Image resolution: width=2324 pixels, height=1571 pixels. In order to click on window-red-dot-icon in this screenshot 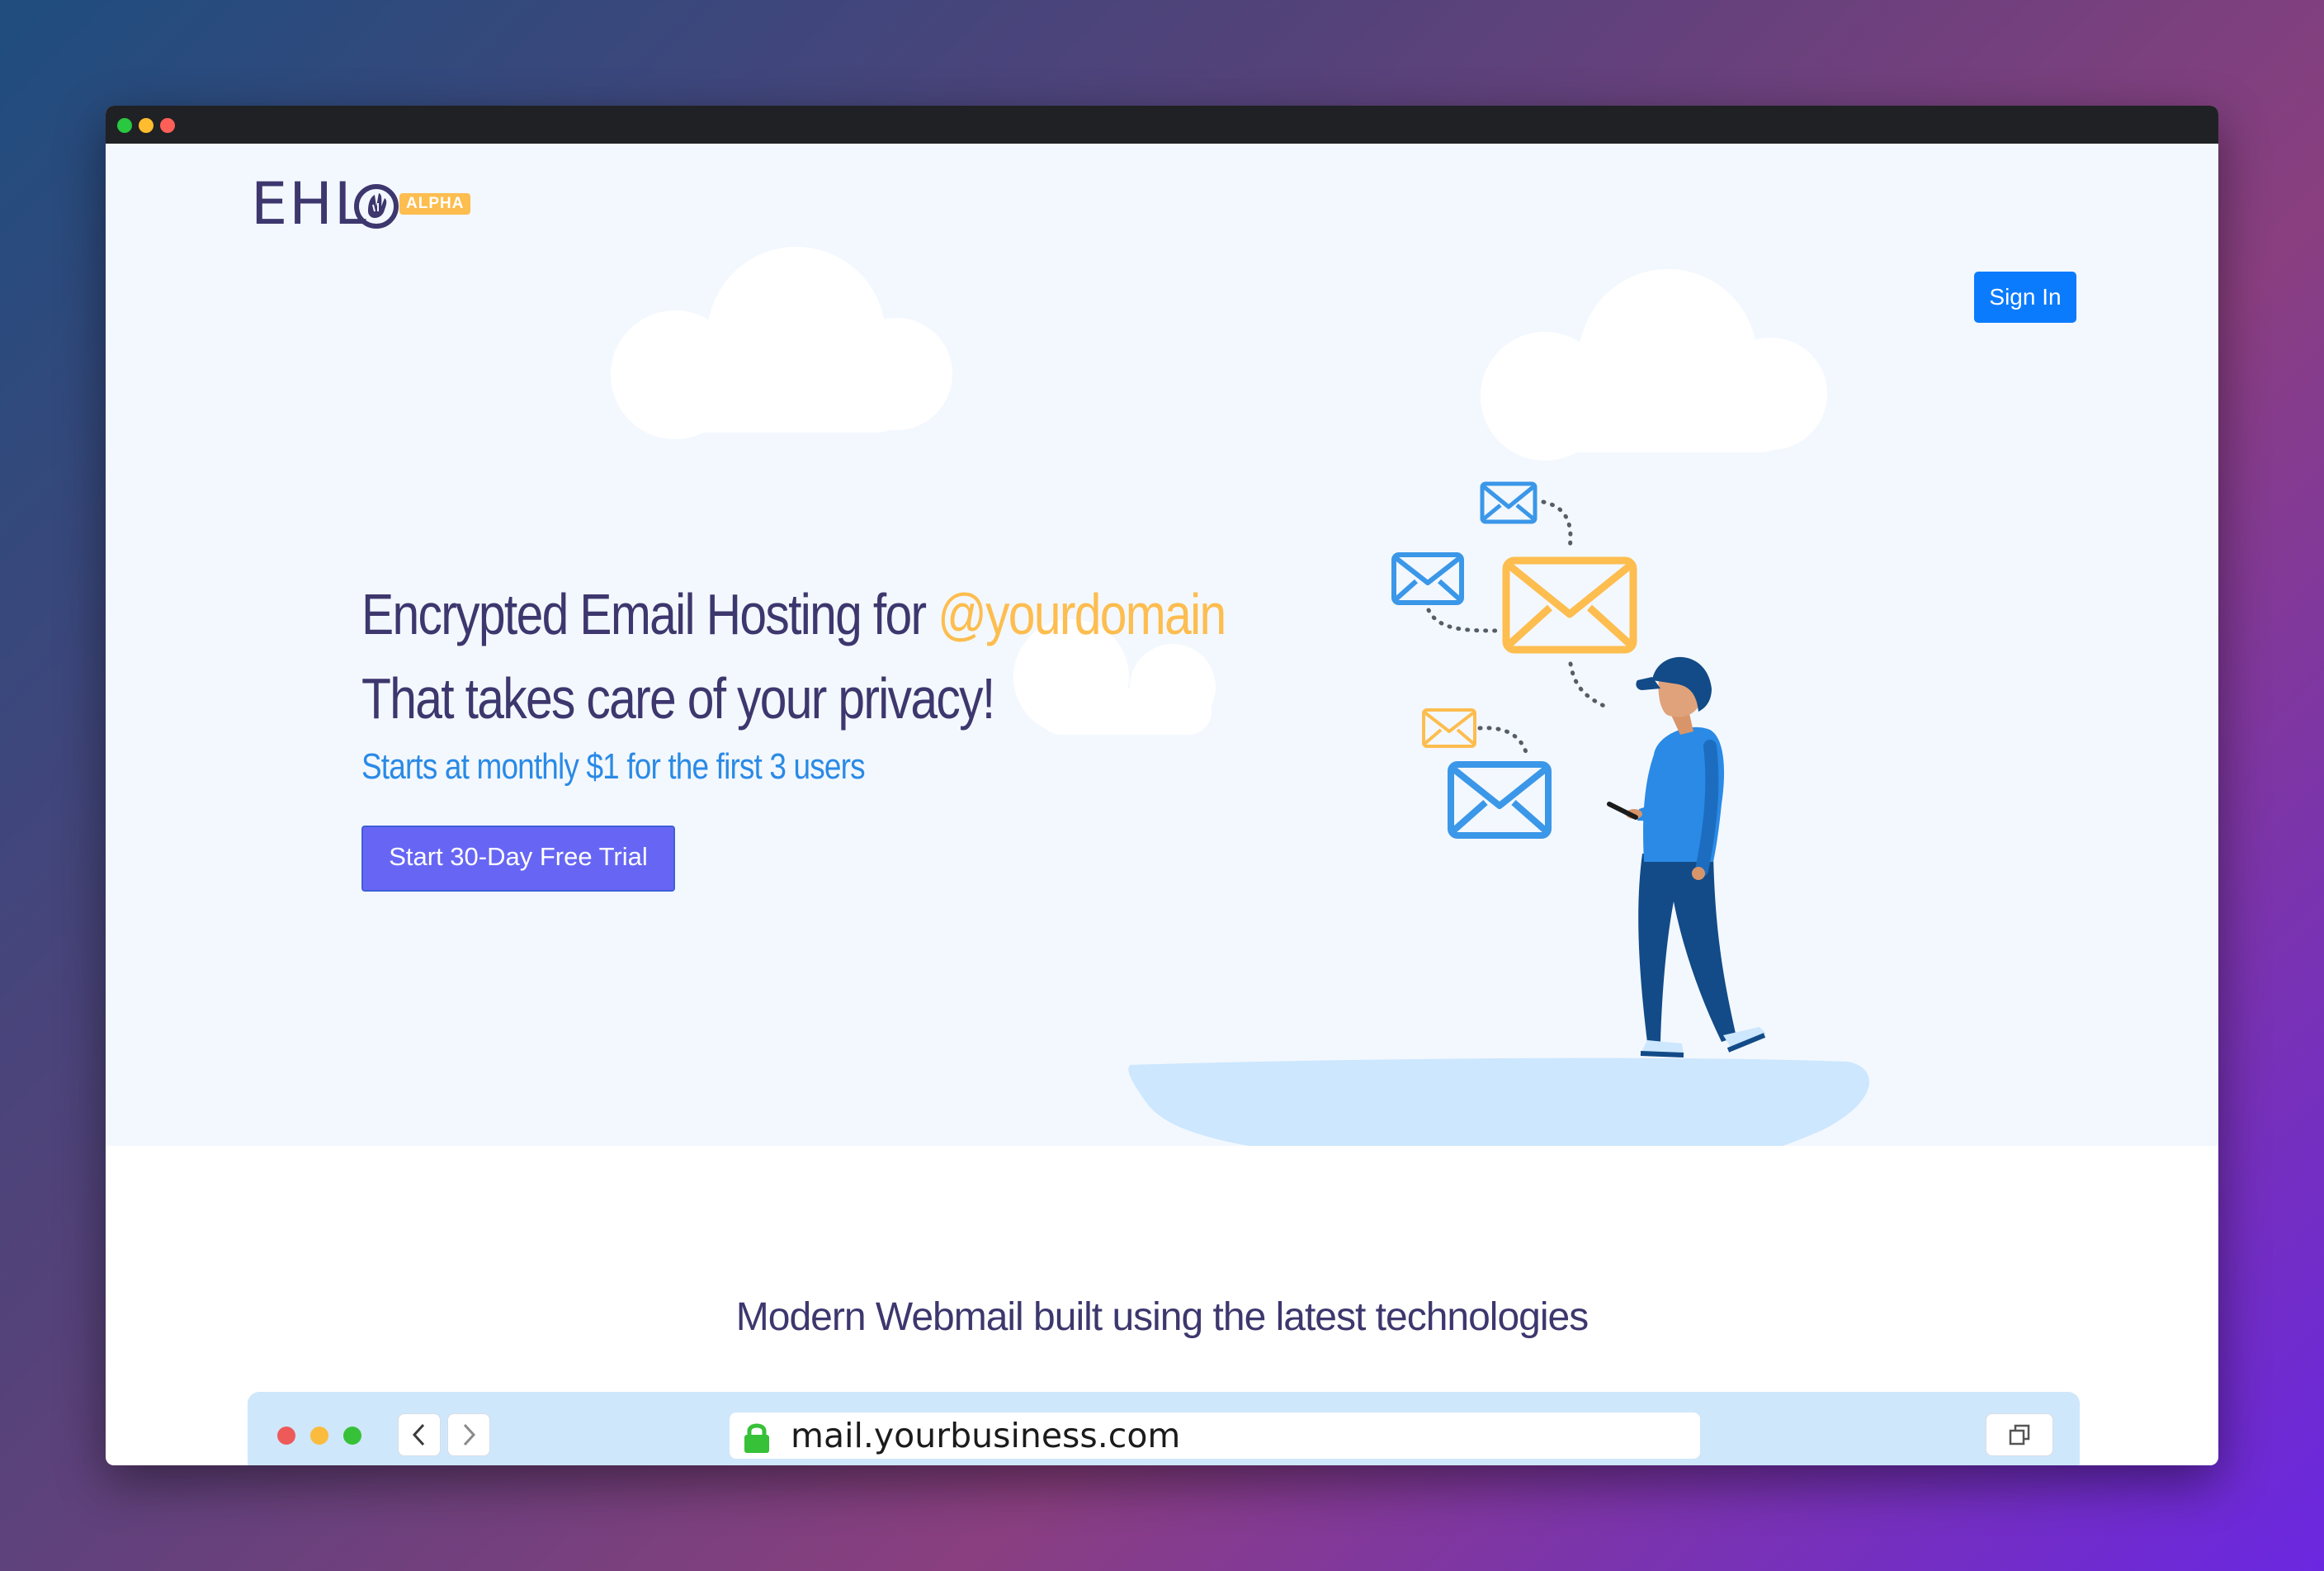, I will do `click(167, 126)`.